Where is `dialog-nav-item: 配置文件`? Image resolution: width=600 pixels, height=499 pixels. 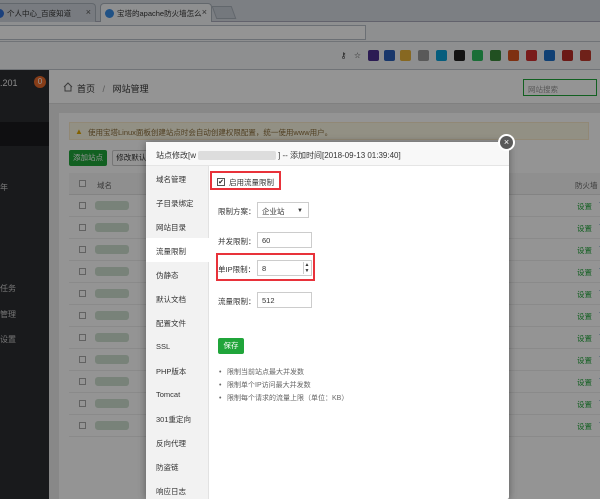
dialog-nav-item: 配置文件 is located at coordinates (177, 322).